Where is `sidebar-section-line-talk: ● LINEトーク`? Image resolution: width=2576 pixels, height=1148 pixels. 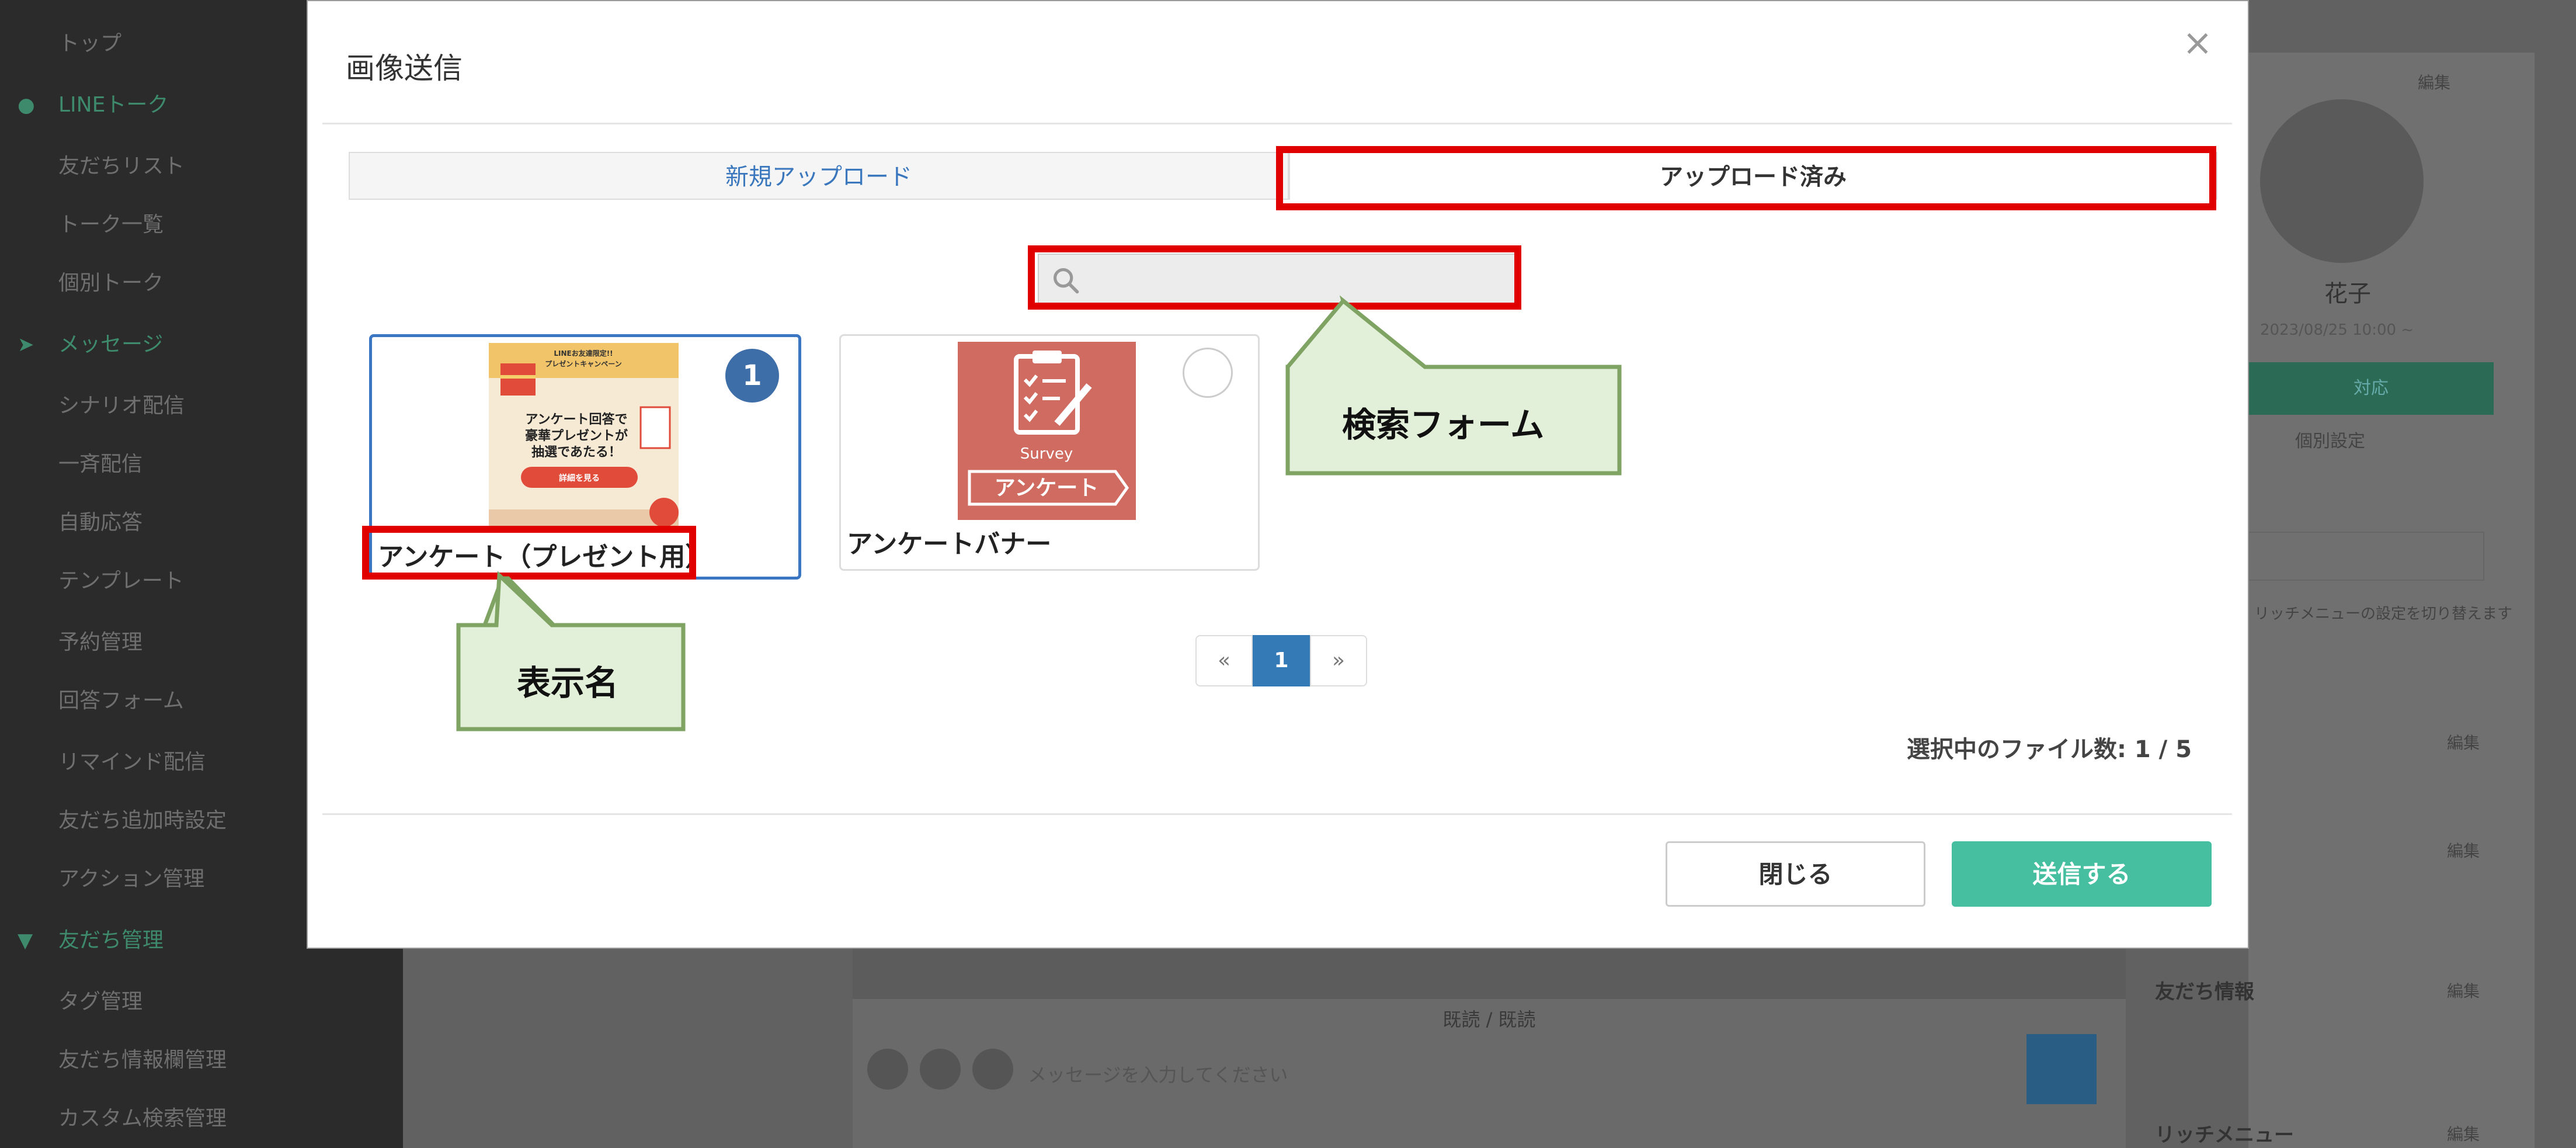 sidebar-section-line-talk: ● LINEトーク is located at coordinates (93, 105).